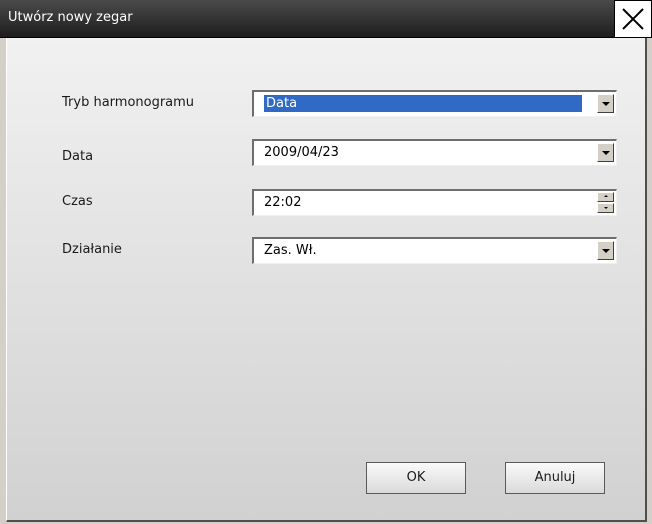 This screenshot has height=524, width=652. Describe the element at coordinates (434, 250) in the screenshot. I see `action-select: Zas. Wł.` at that location.